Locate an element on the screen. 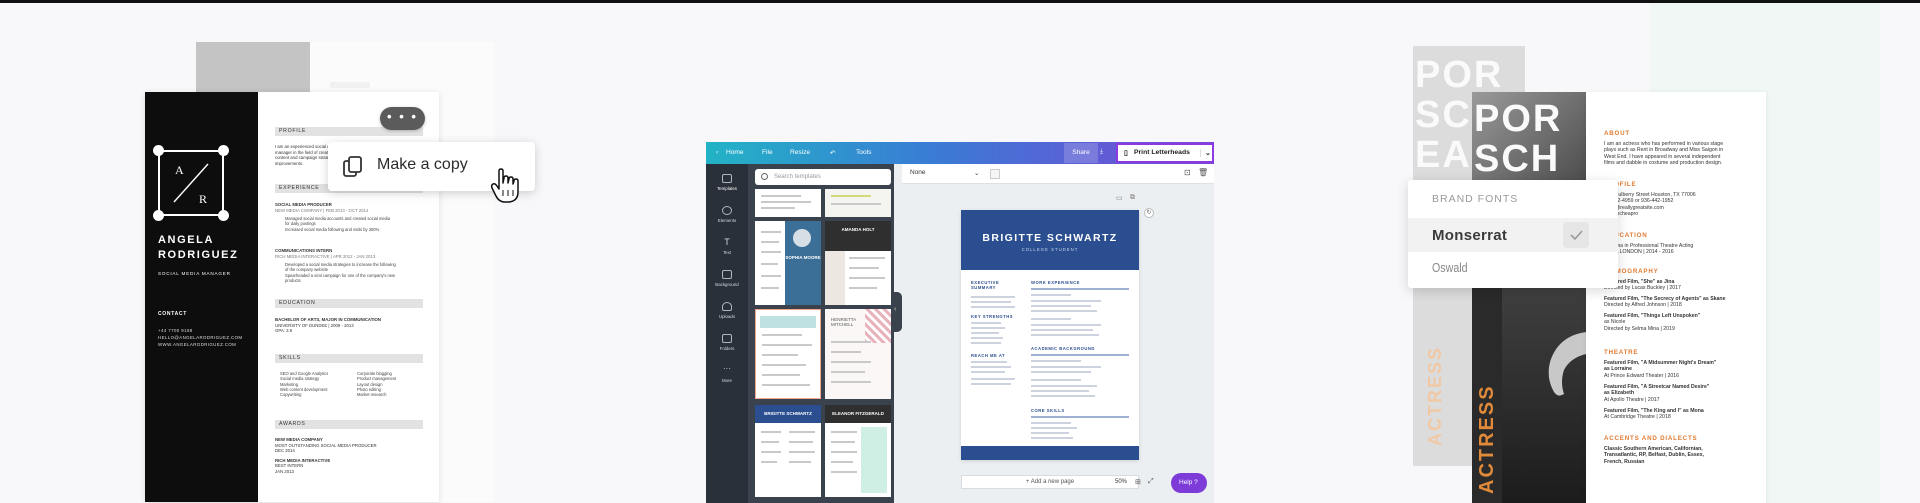 This screenshot has width=1920, height=503. menu-home: Home is located at coordinates (735, 152).